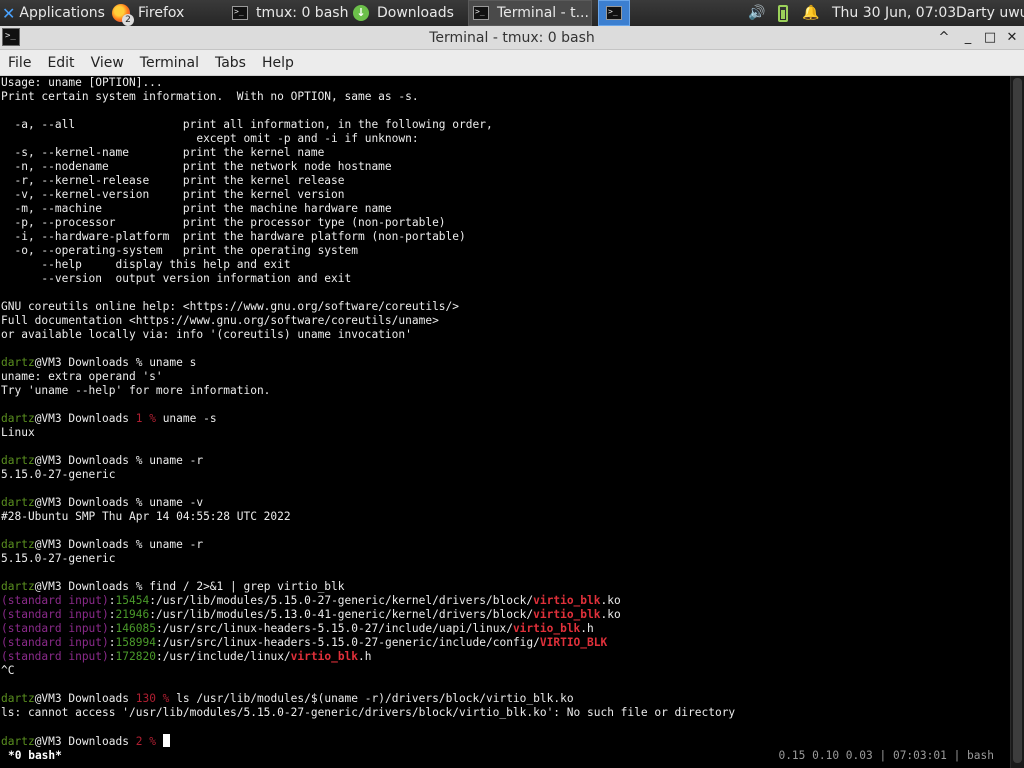 This screenshot has width=1024, height=768. What do you see at coordinates (894, 13) in the screenshot?
I see `clock: Thu 30 Jun, 07:03` at bounding box center [894, 13].